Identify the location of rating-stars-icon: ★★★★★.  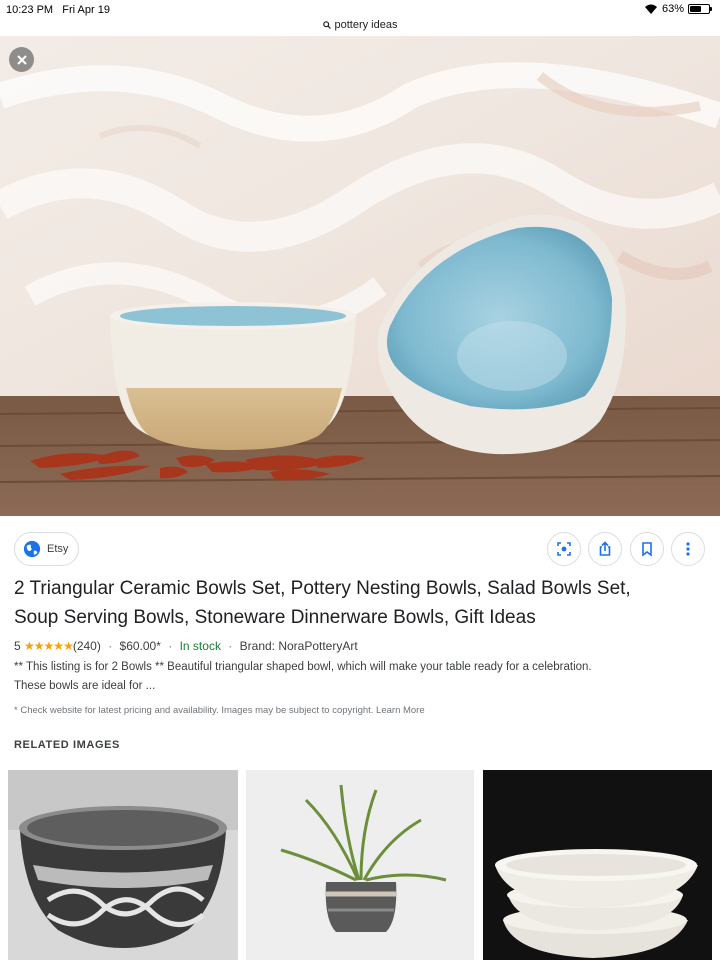
(49, 646).